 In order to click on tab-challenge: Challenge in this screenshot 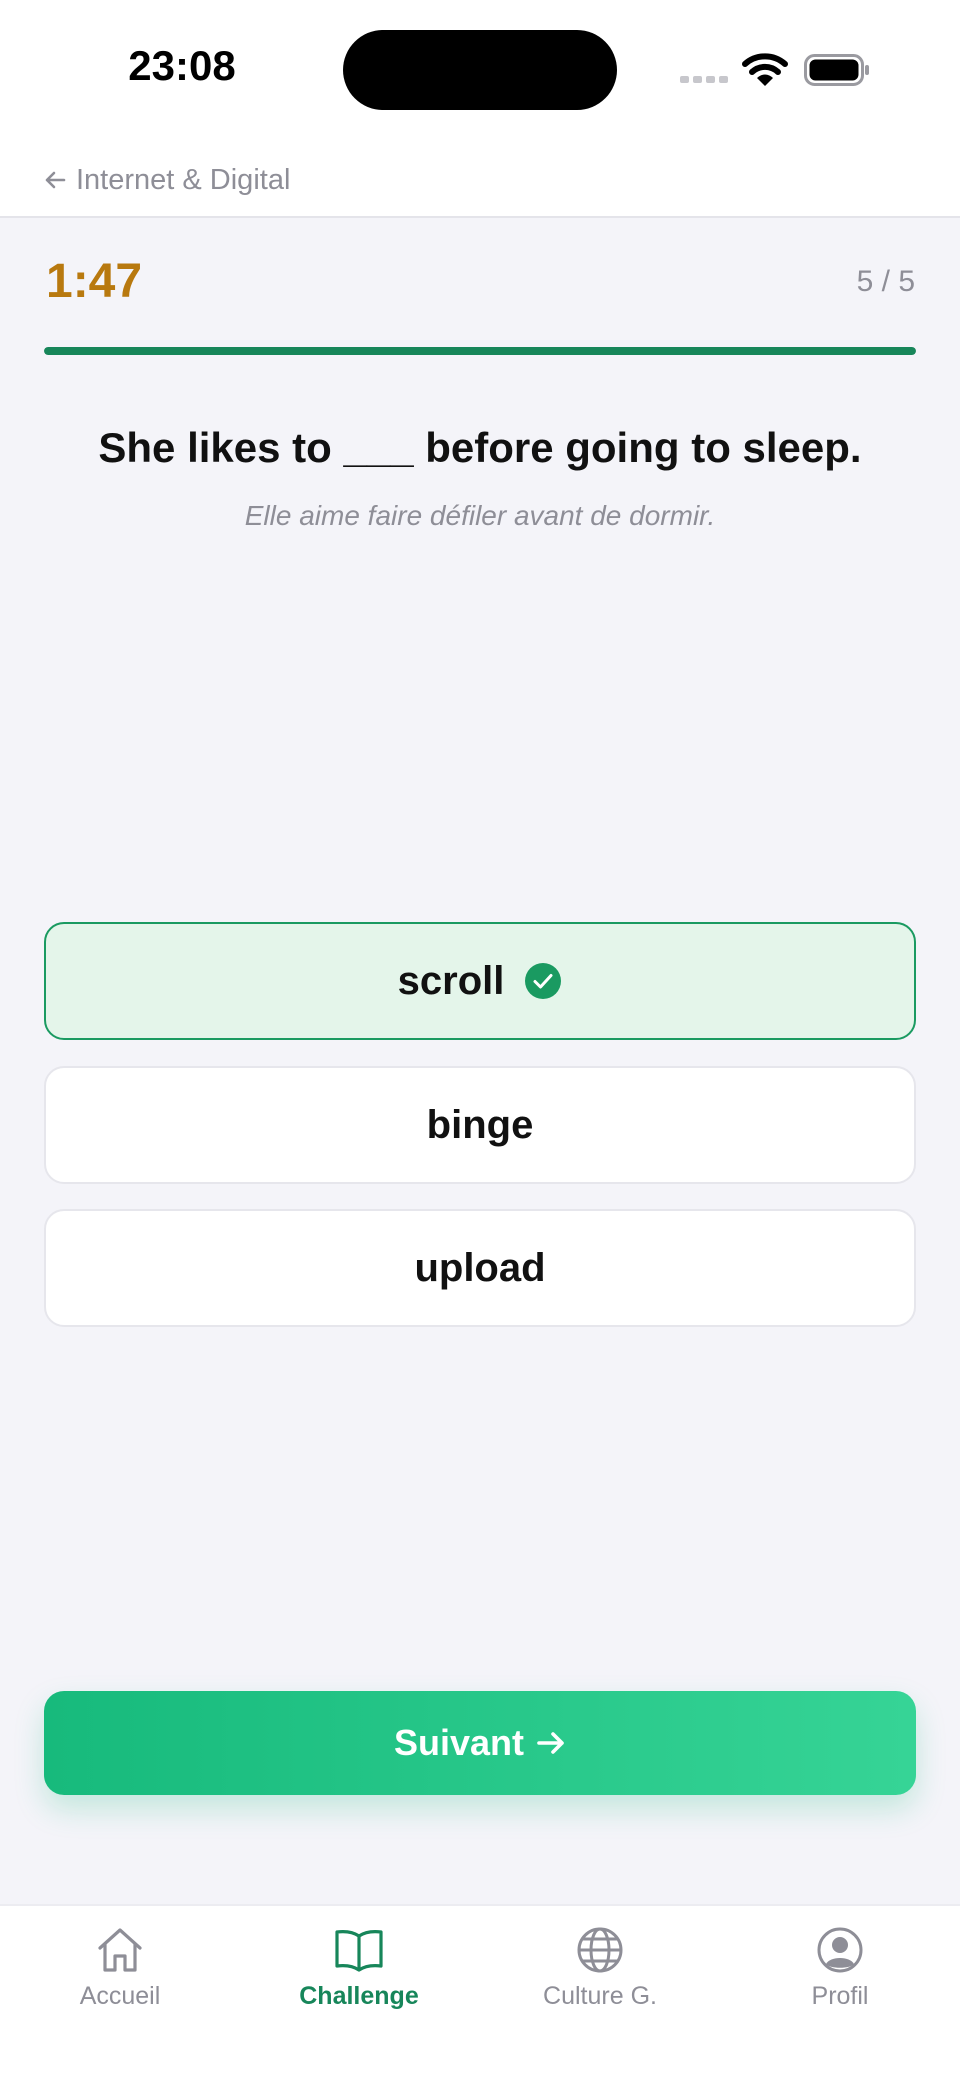, I will do `click(359, 1974)`.